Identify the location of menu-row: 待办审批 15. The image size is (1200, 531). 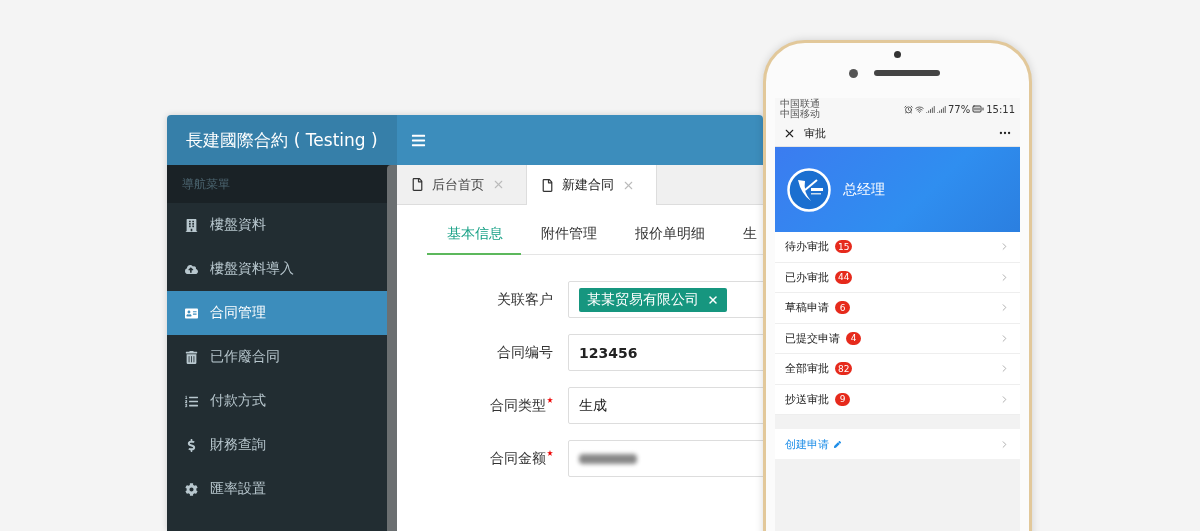
(897, 247).